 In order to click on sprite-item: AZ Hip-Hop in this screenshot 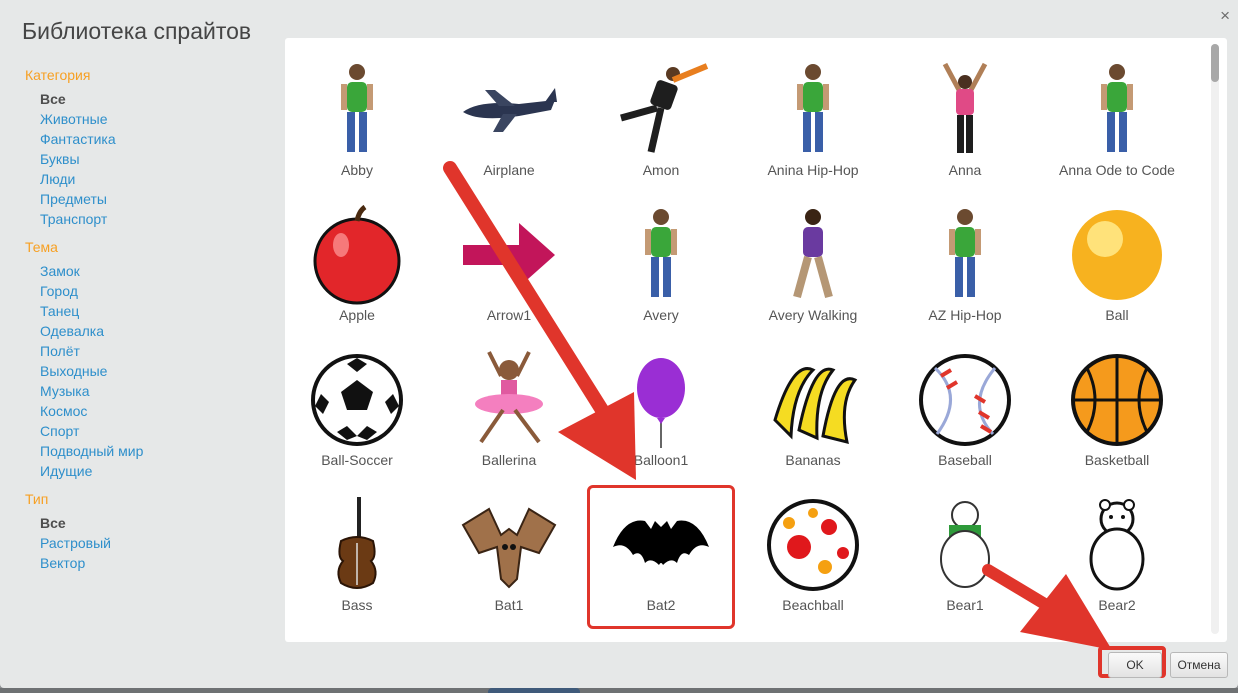, I will do `click(965, 267)`.